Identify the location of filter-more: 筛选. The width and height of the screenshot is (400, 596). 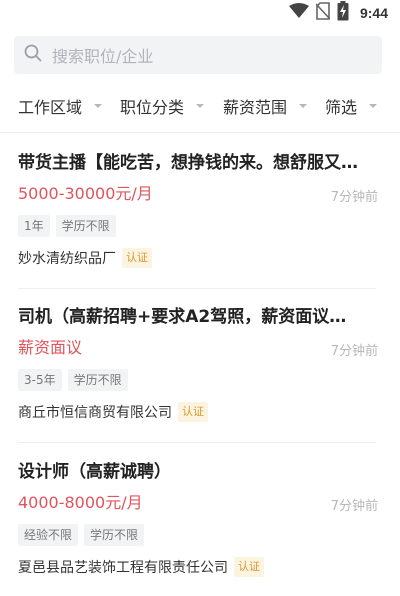
(351, 106).